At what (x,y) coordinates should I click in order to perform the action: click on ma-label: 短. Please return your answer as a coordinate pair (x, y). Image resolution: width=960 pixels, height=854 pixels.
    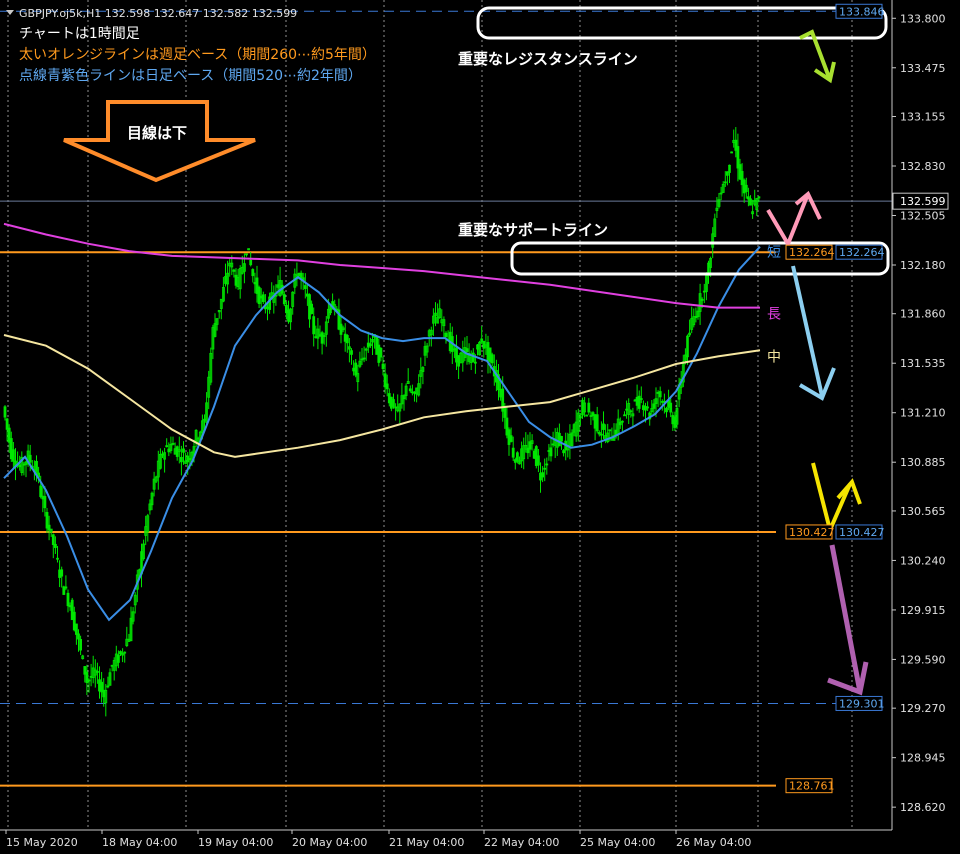
    Looking at the image, I should click on (774, 253).